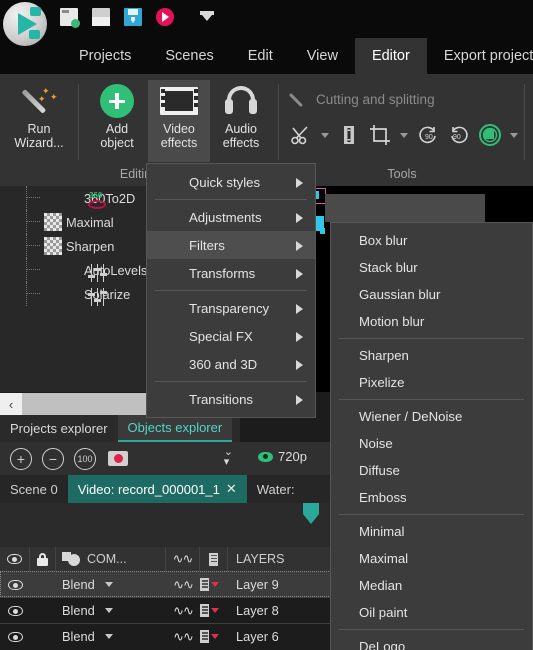 The image size is (533, 650). What do you see at coordinates (380, 135) in the screenshot?
I see `crop-icon` at bounding box center [380, 135].